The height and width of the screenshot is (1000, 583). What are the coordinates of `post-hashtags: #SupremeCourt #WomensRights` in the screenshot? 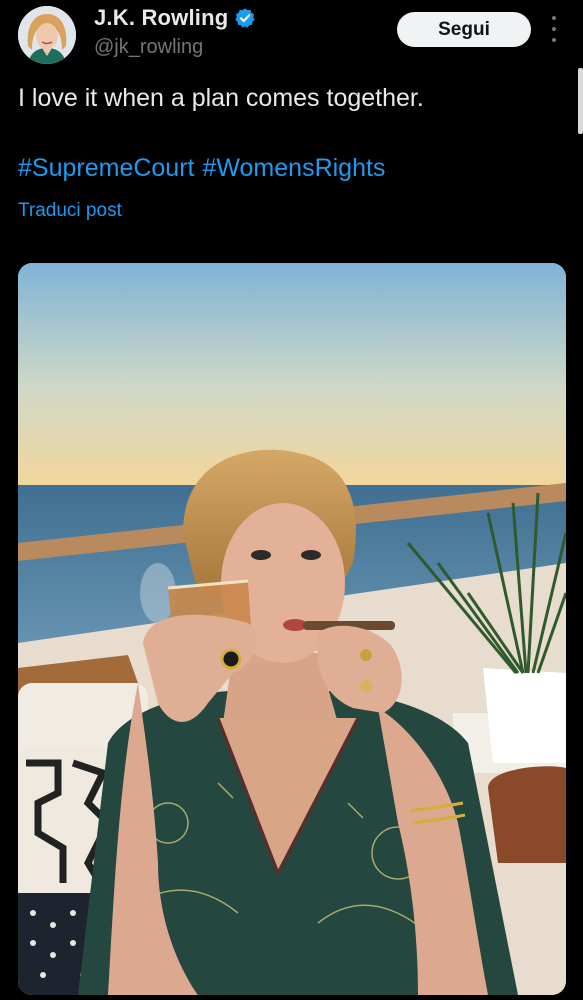 It's located at (201, 168).